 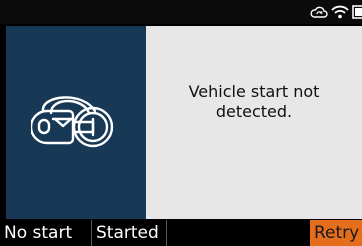 I want to click on status-bar, so click(x=181, y=12).